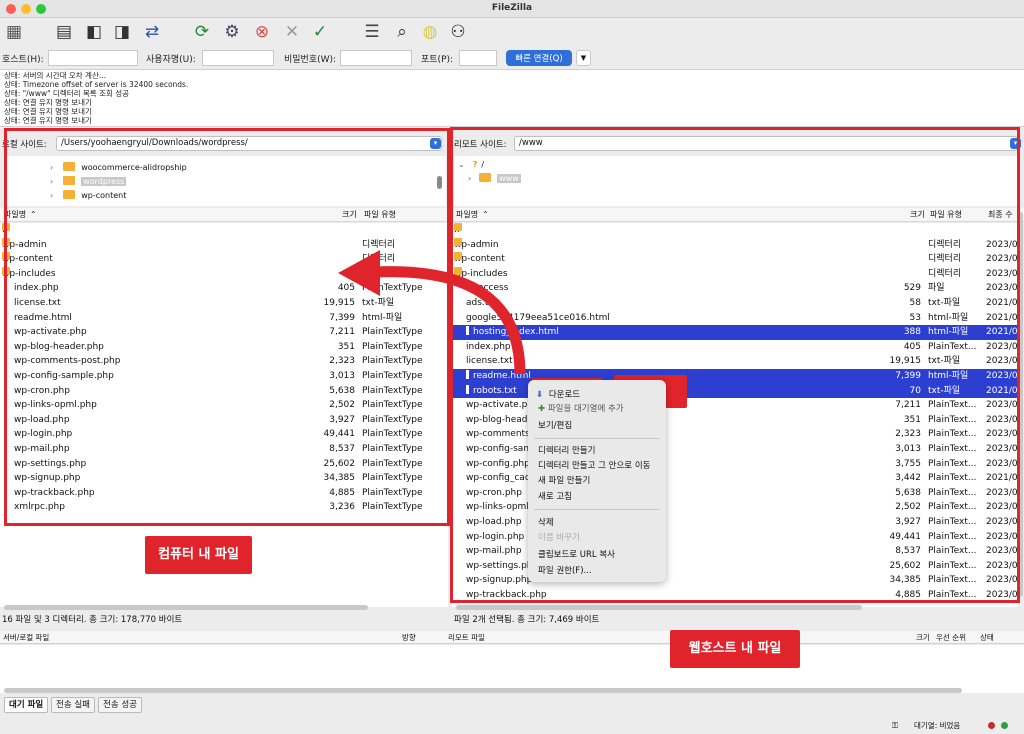  What do you see at coordinates (555, 426) in the screenshot?
I see `menu-item-view-edit: 보기/편집` at bounding box center [555, 426].